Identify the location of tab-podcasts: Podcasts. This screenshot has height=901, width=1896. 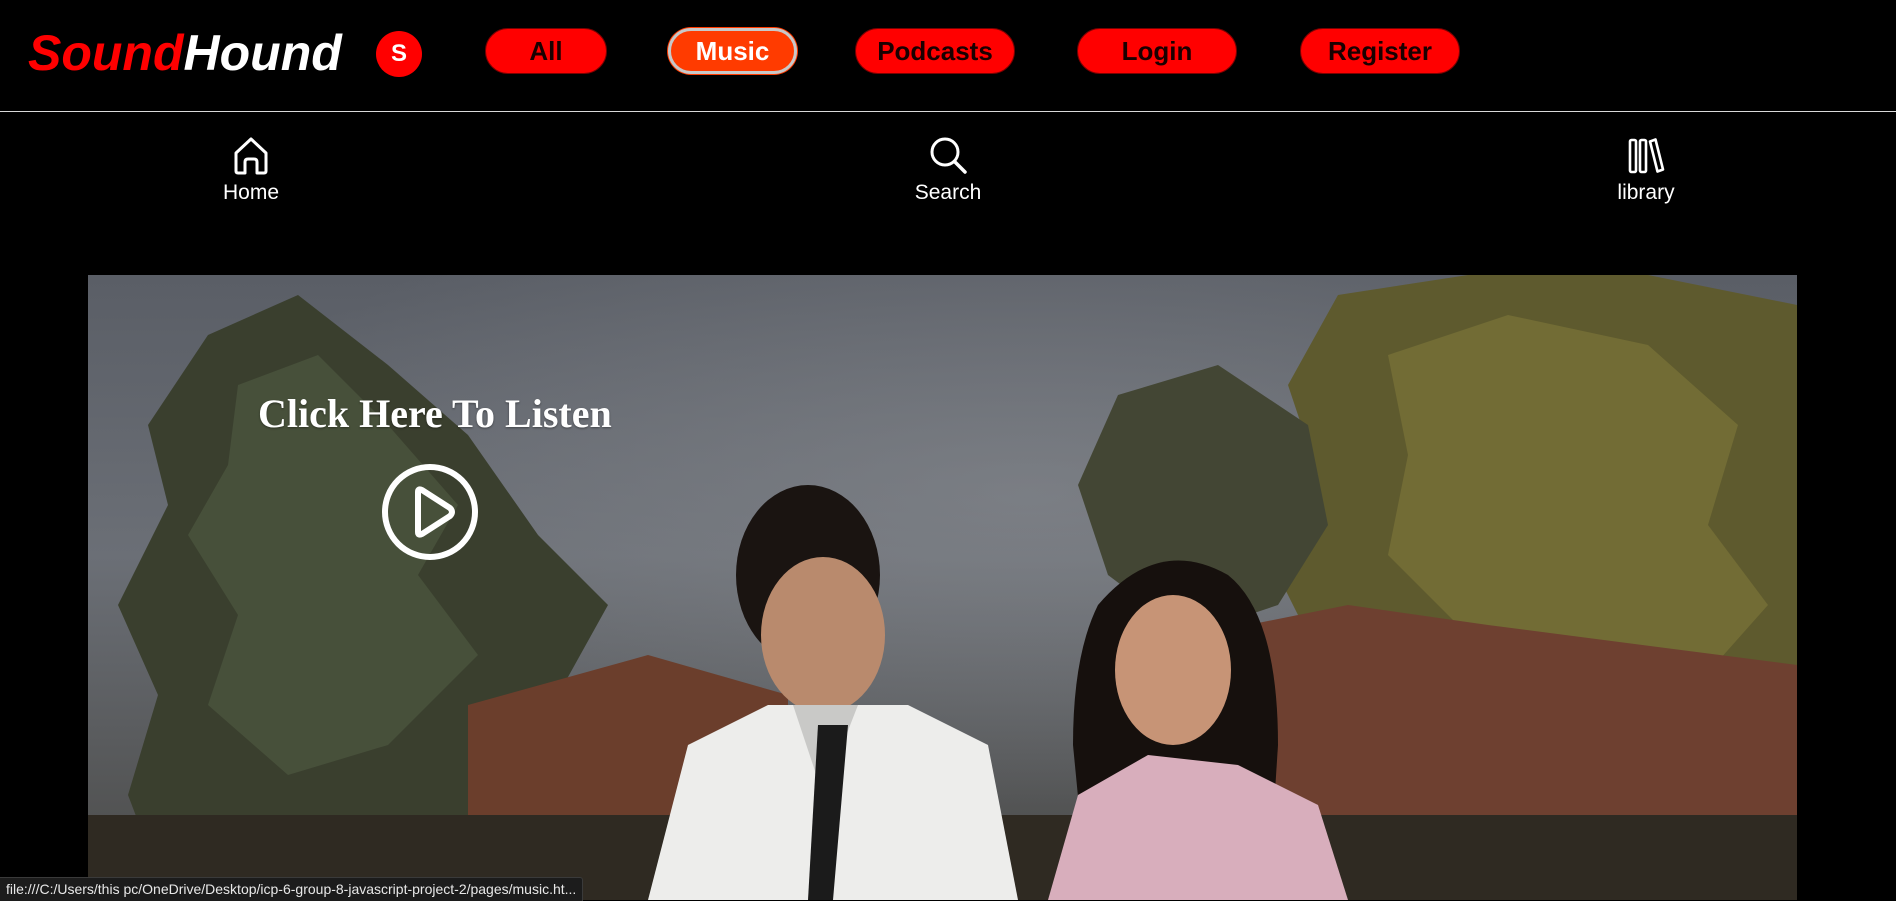
(935, 51).